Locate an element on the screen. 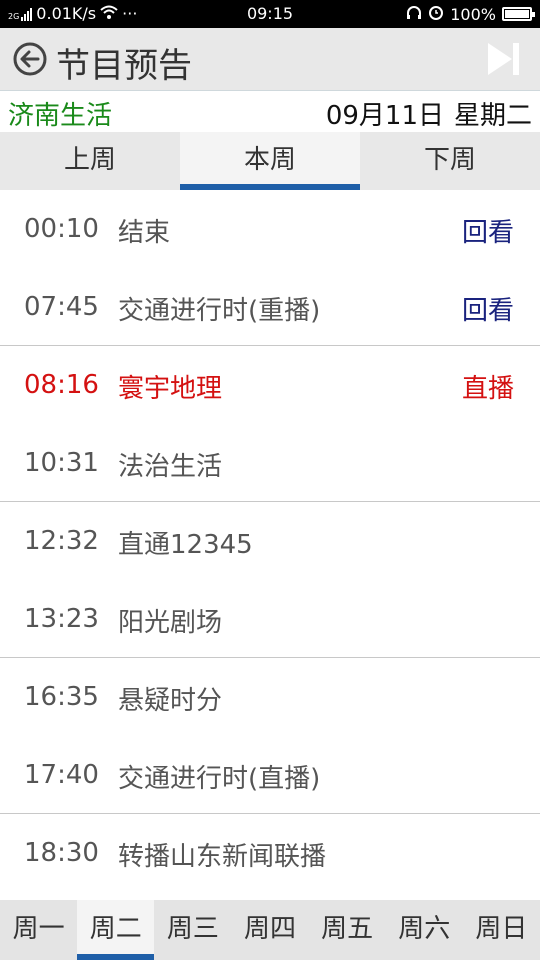 This screenshot has width=540, height=960. program-time: 17:40 is located at coordinates (61, 774).